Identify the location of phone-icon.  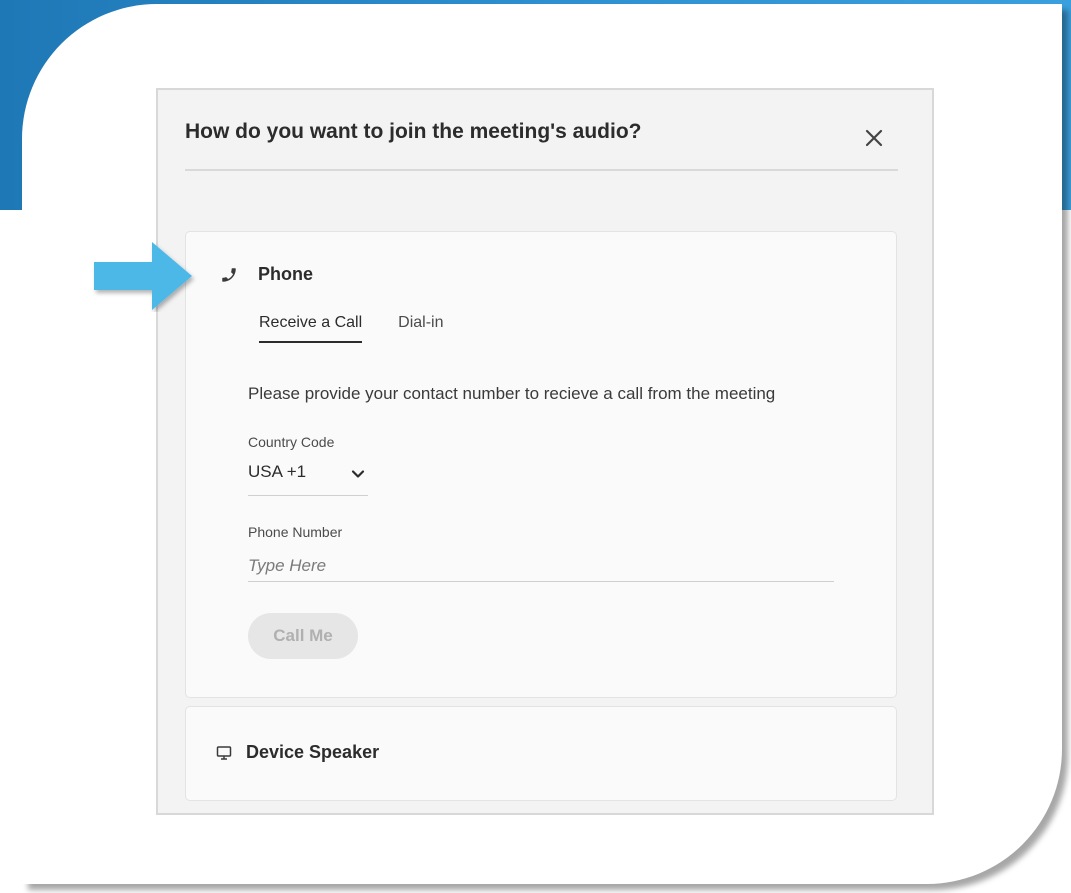
(229, 274).